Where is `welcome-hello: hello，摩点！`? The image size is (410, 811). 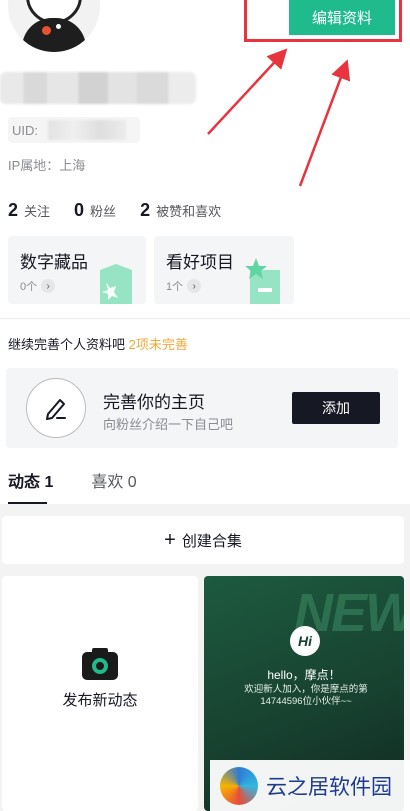 welcome-hello: hello，摩点！ is located at coordinates (304, 675).